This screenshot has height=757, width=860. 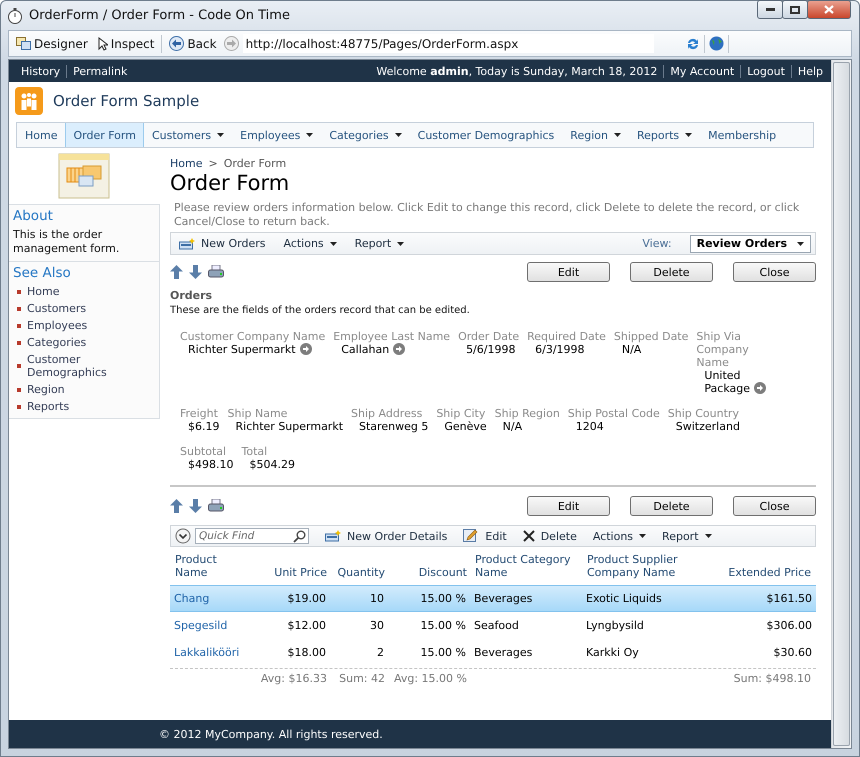 I want to click on table-cell: Spegesild, so click(x=208, y=625).